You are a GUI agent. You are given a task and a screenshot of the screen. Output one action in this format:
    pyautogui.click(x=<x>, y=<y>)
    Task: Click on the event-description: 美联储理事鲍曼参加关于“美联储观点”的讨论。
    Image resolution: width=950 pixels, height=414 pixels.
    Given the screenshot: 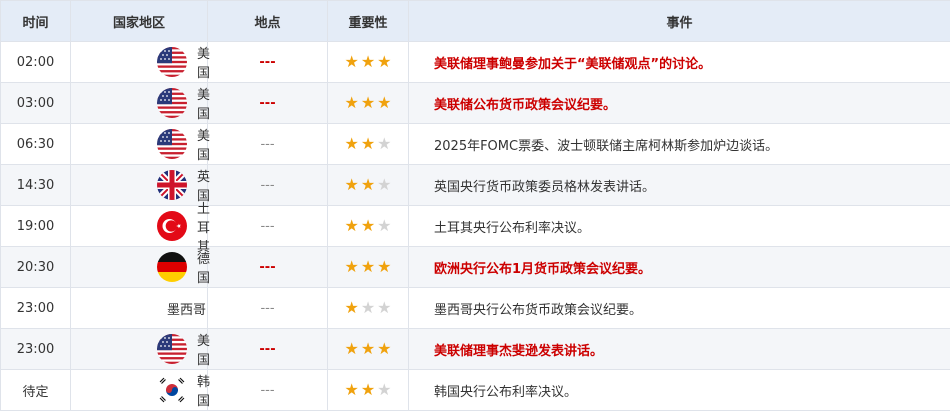 What is the action you would take?
    pyautogui.click(x=679, y=62)
    